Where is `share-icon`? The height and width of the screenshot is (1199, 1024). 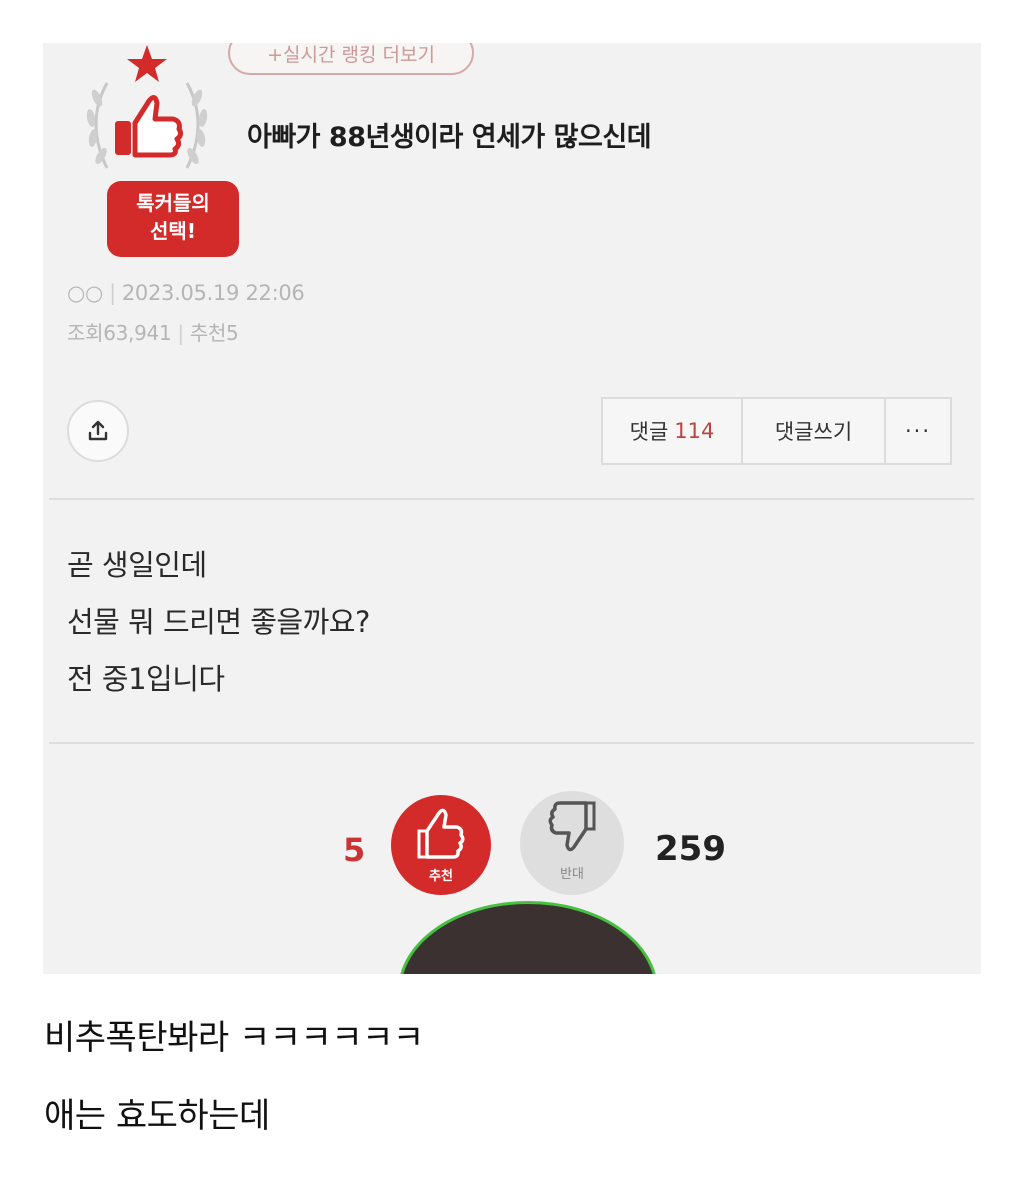 share-icon is located at coordinates (98, 430).